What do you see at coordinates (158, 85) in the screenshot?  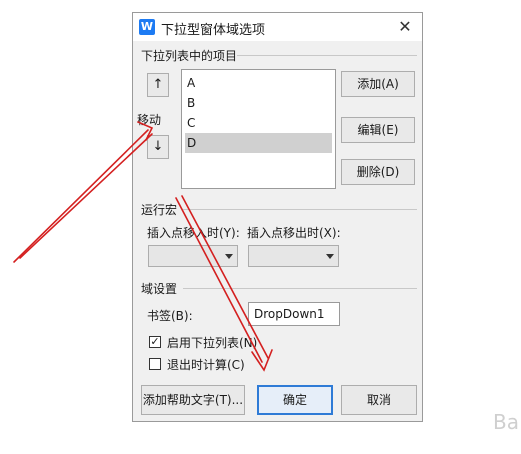 I see `move-up-button: ↑` at bounding box center [158, 85].